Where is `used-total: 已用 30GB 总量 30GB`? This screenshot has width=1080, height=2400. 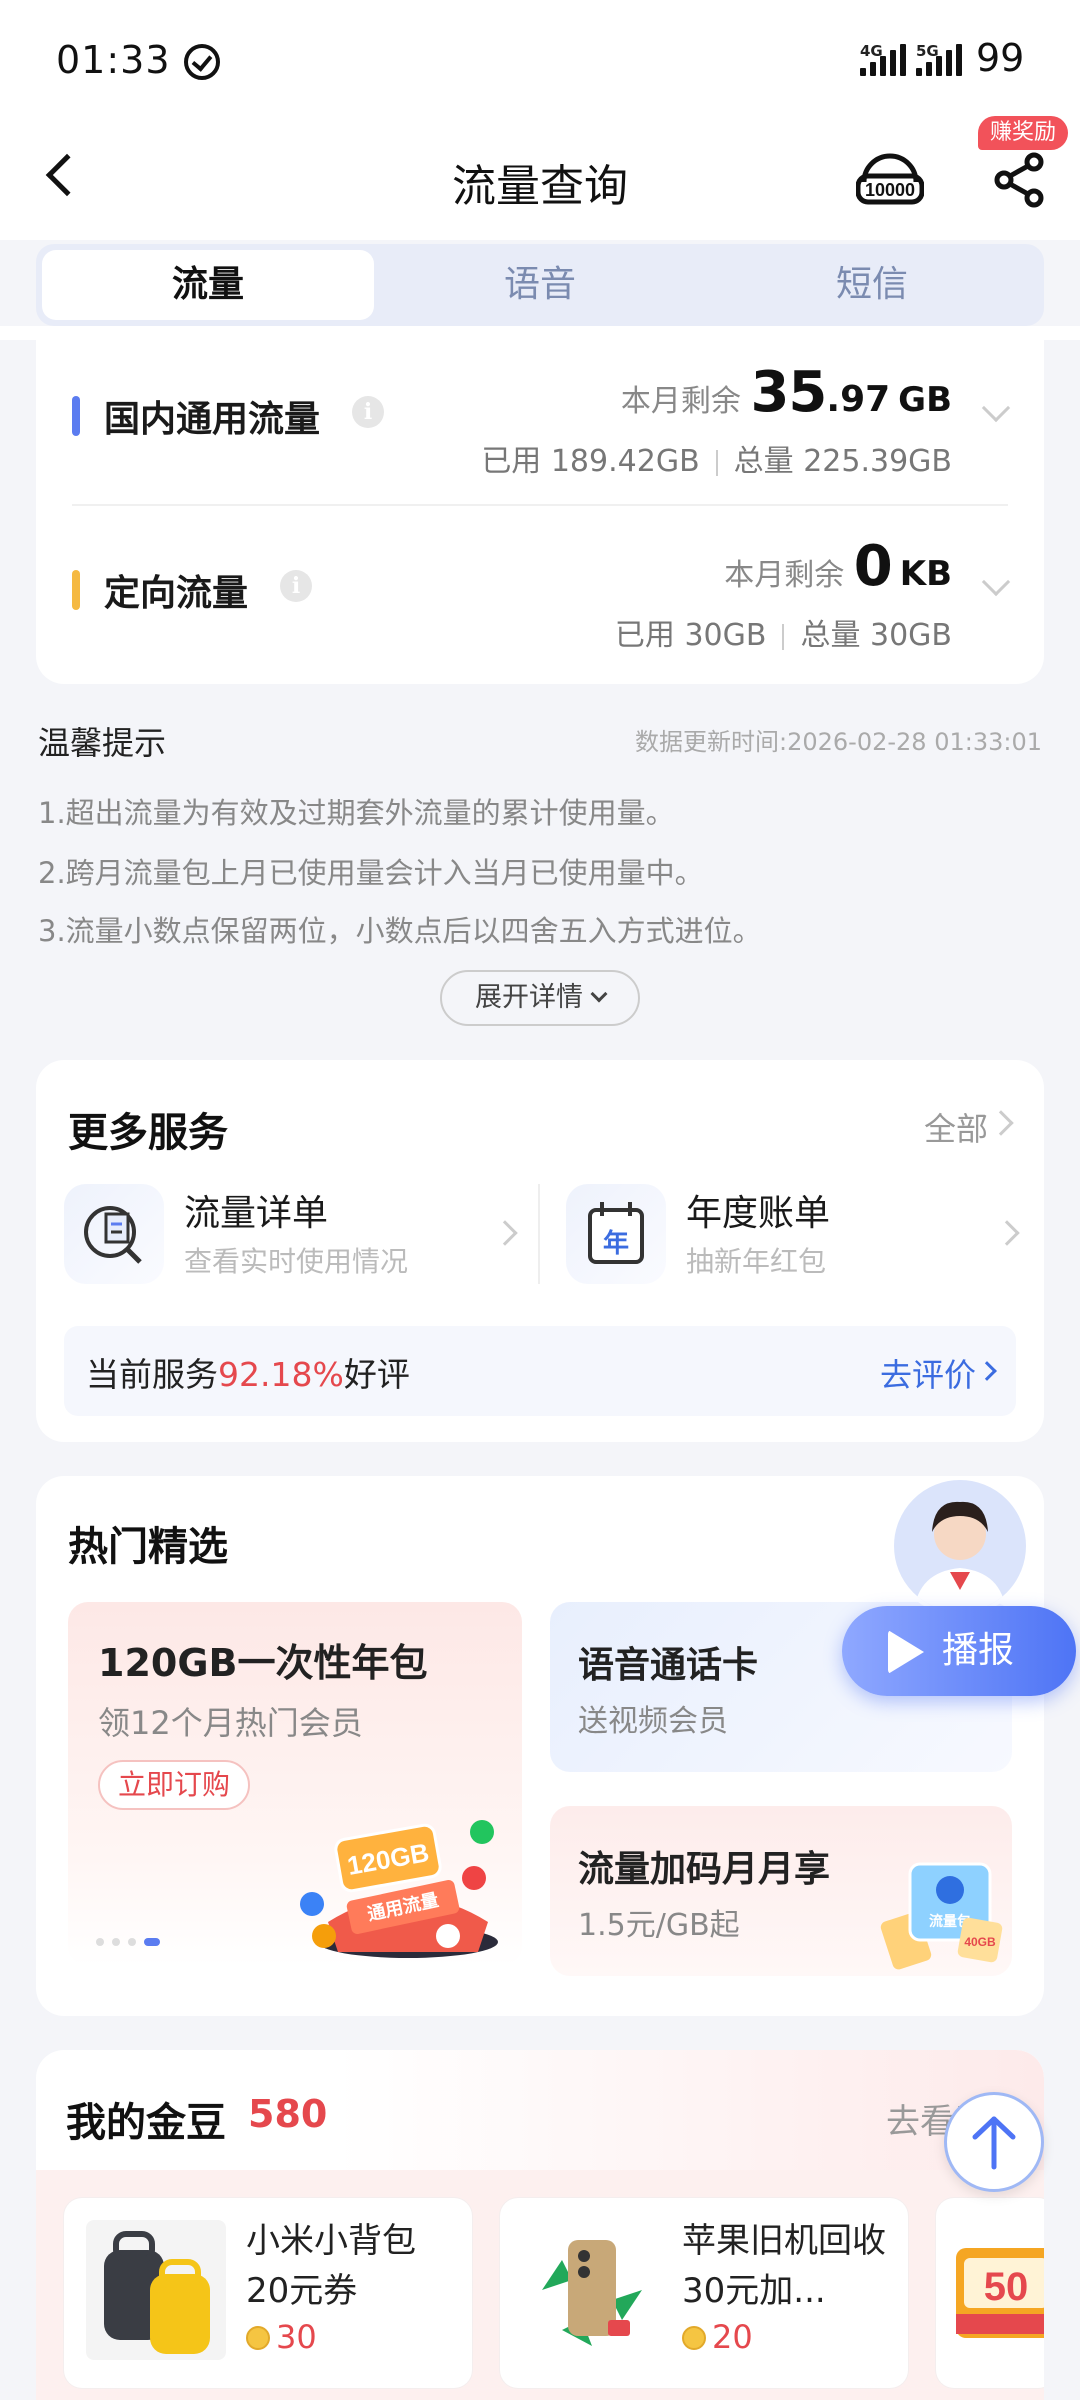
used-total: 已用 30GB 总量 30GB is located at coordinates (783, 635).